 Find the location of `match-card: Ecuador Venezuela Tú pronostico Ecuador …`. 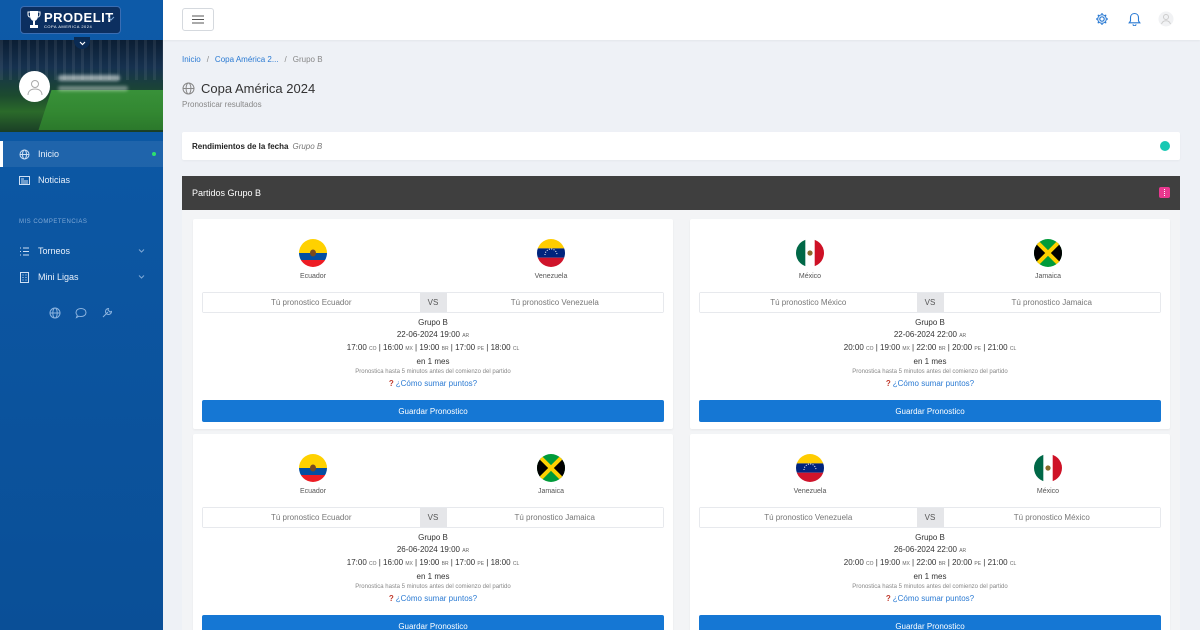

match-card: Ecuador Venezuela Tú pronostico Ecuador … is located at coordinates (433, 324).